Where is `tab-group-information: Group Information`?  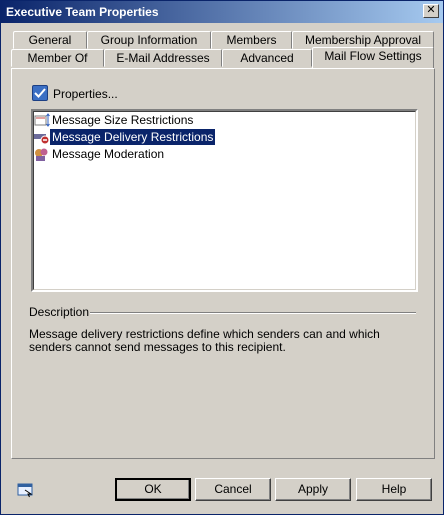
tab-group-information: Group Information is located at coordinates (149, 40).